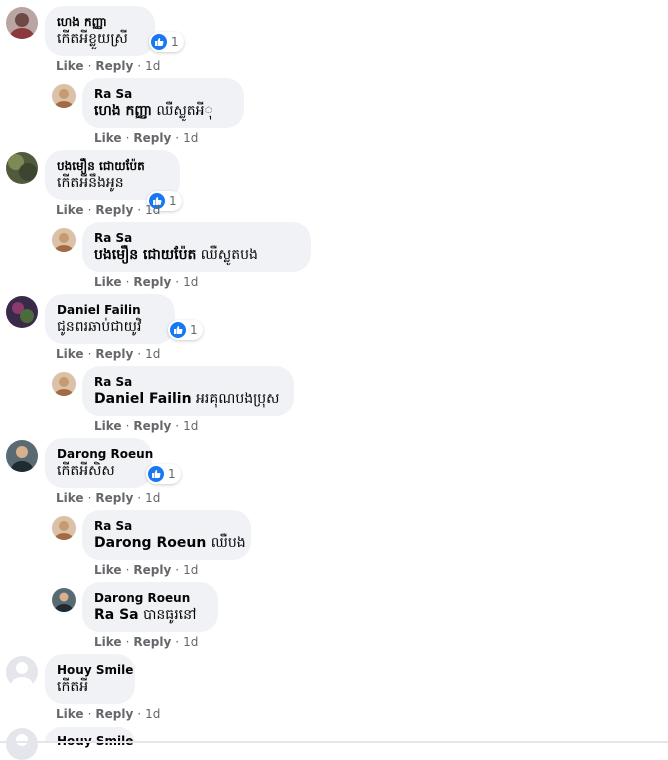  Describe the element at coordinates (99, 327) in the screenshot. I see `comment-text: ជូនពរឆាប់ជាយូវិ` at that location.